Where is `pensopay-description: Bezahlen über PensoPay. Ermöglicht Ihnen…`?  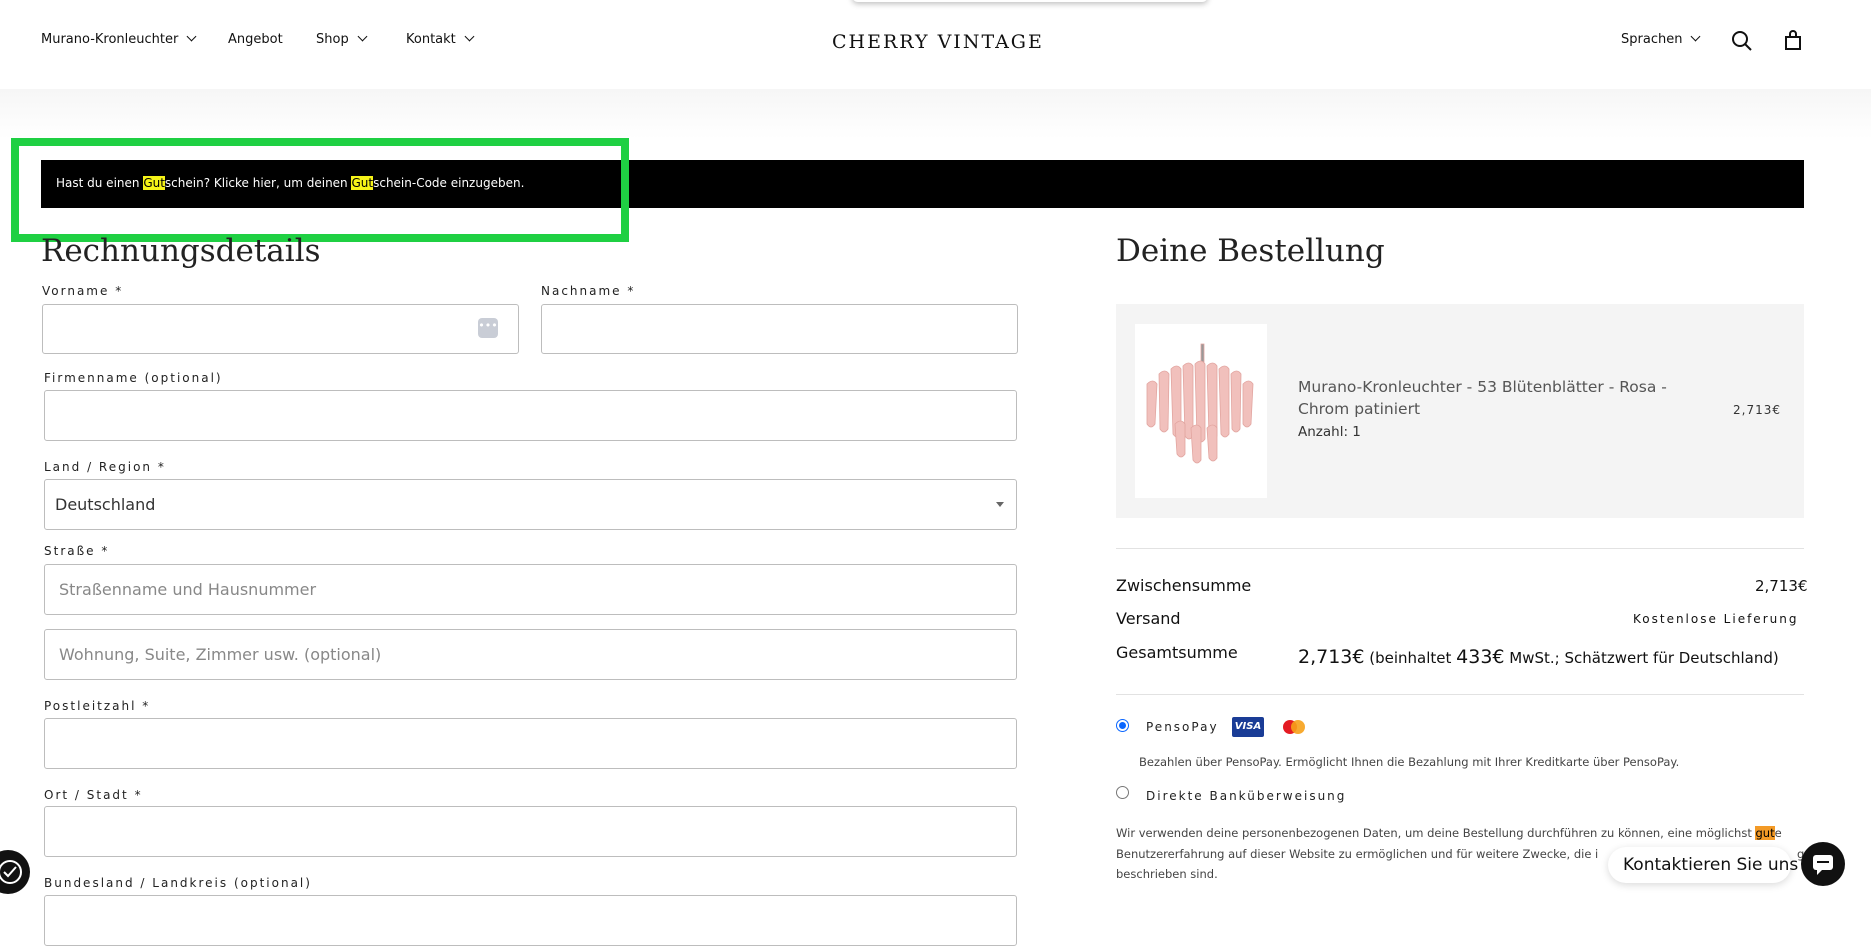
pensopay-description: Bezahlen über PensoPay. Ermöglicht Ihnen… is located at coordinates (1409, 762).